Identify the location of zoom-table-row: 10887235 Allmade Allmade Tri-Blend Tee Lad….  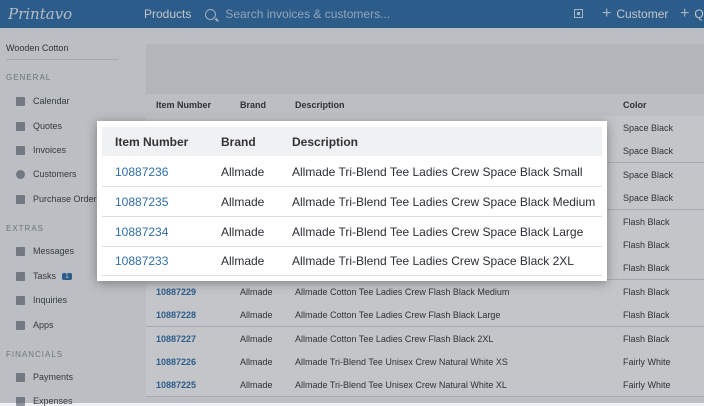
(352, 202).